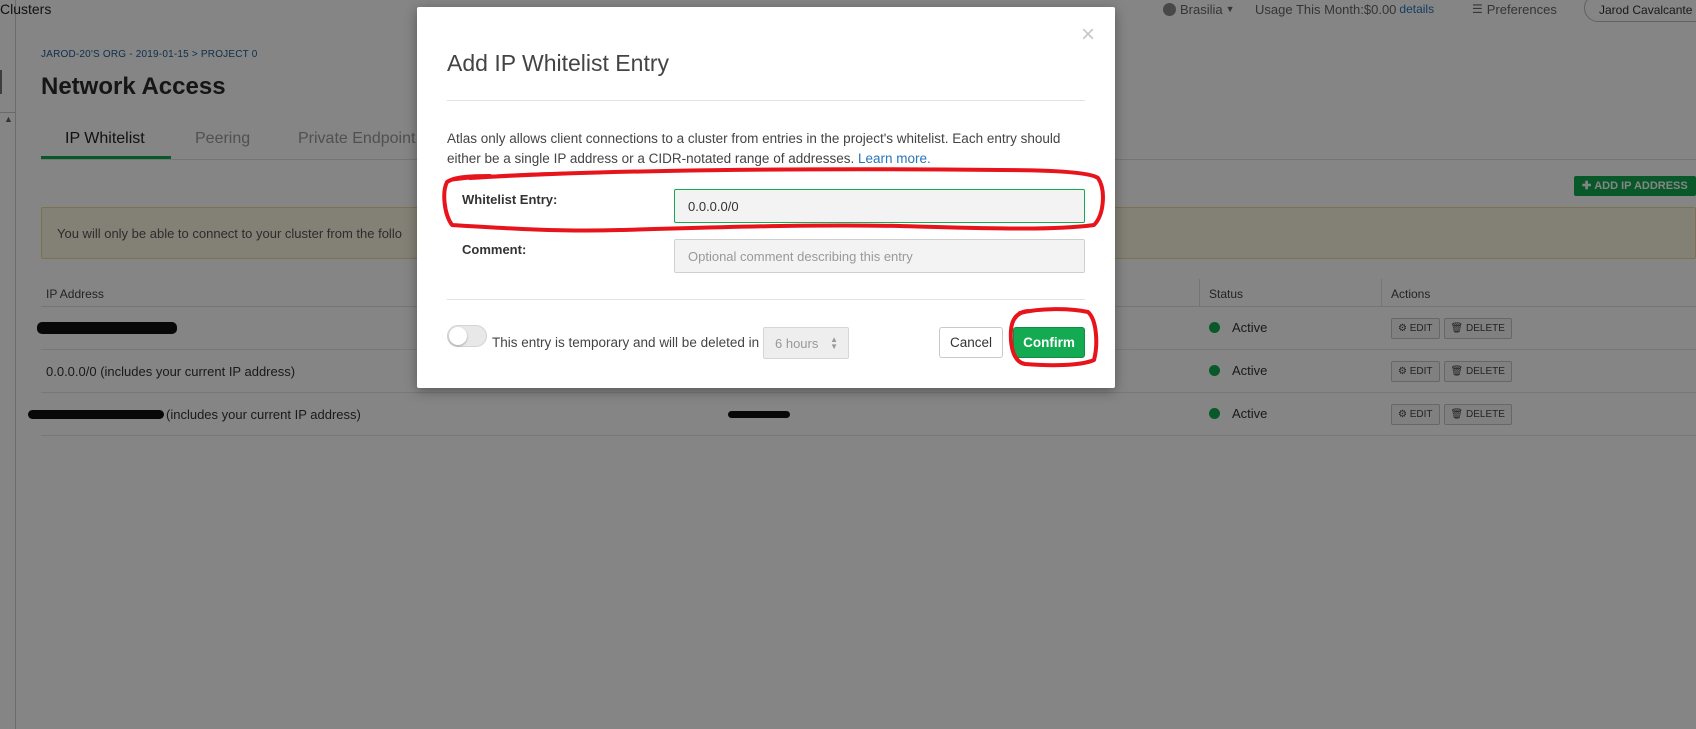  I want to click on comment-input, so click(879, 256).